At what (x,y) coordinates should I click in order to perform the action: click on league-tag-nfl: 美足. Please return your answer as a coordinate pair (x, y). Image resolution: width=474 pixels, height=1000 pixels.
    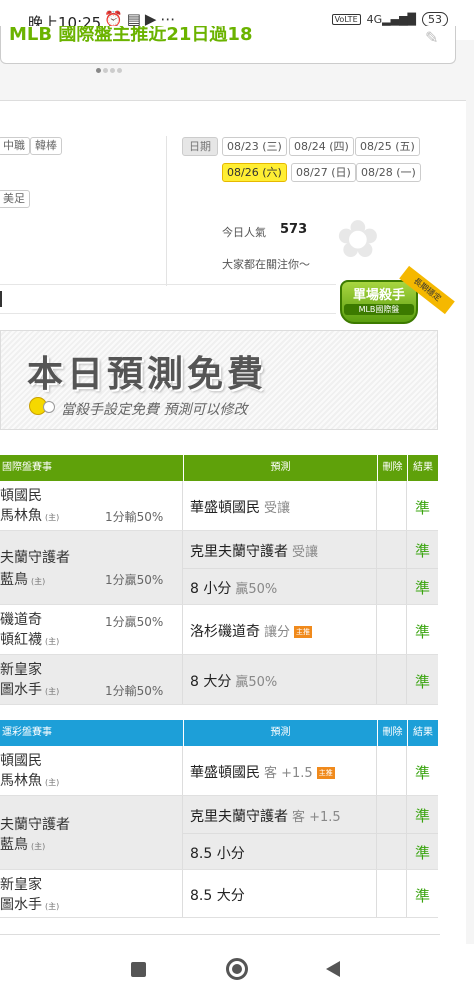
    Looking at the image, I should click on (15, 199).